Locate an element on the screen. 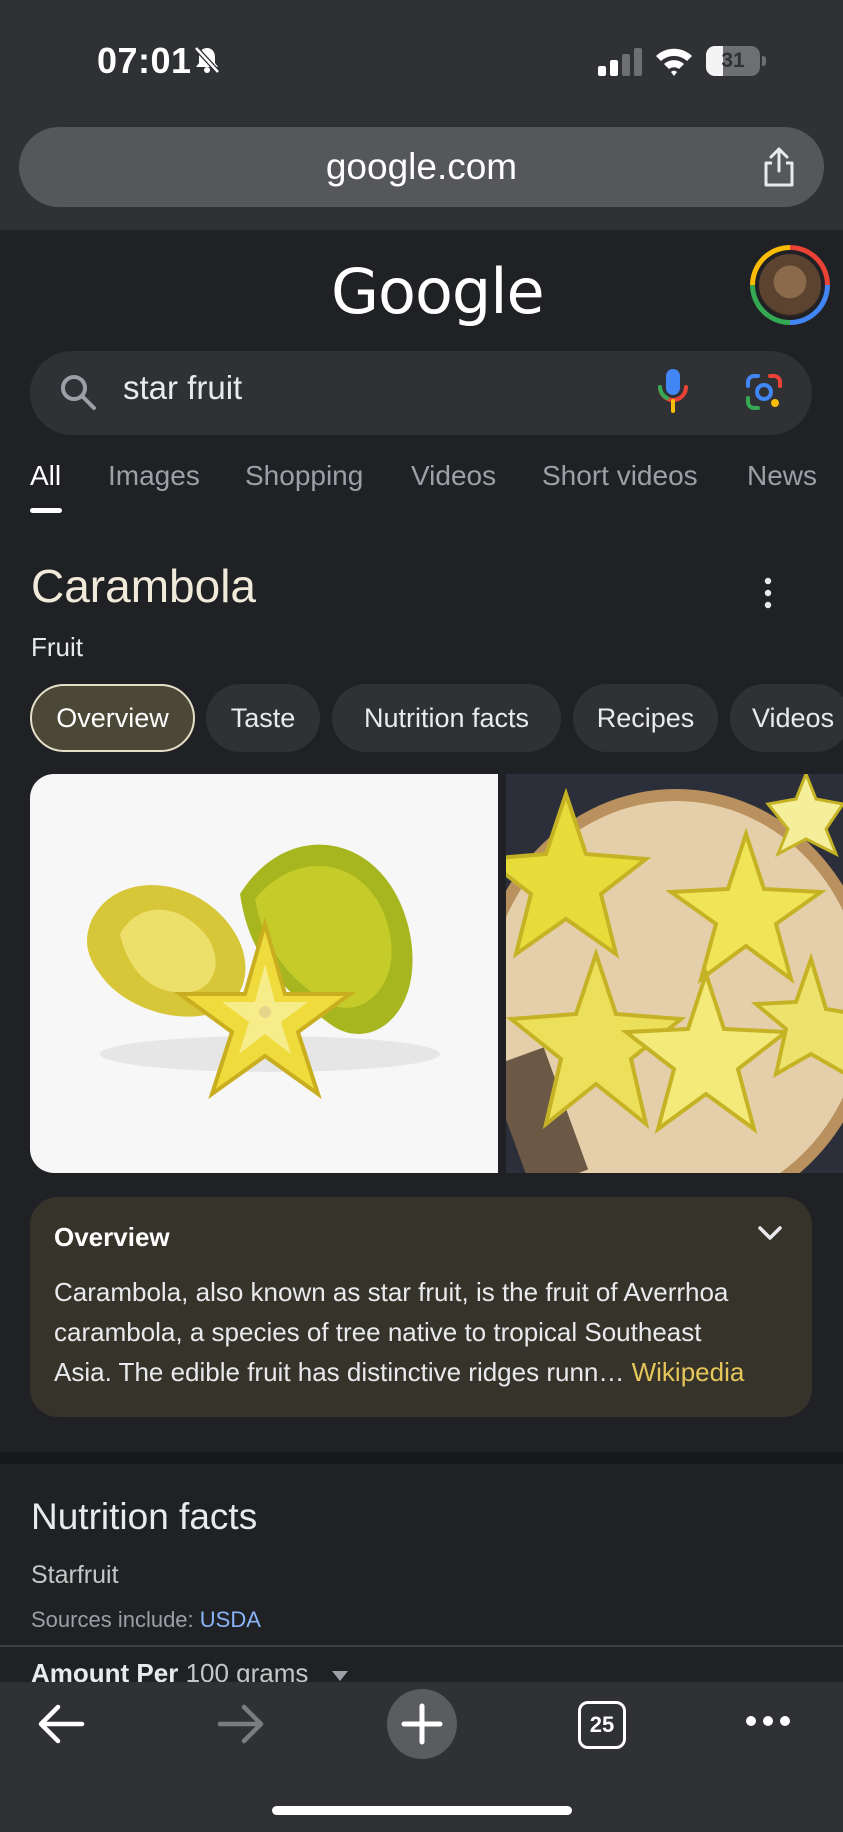 The image size is (843, 1832). wikipedia-link: Wikipedia is located at coordinates (688, 1372).